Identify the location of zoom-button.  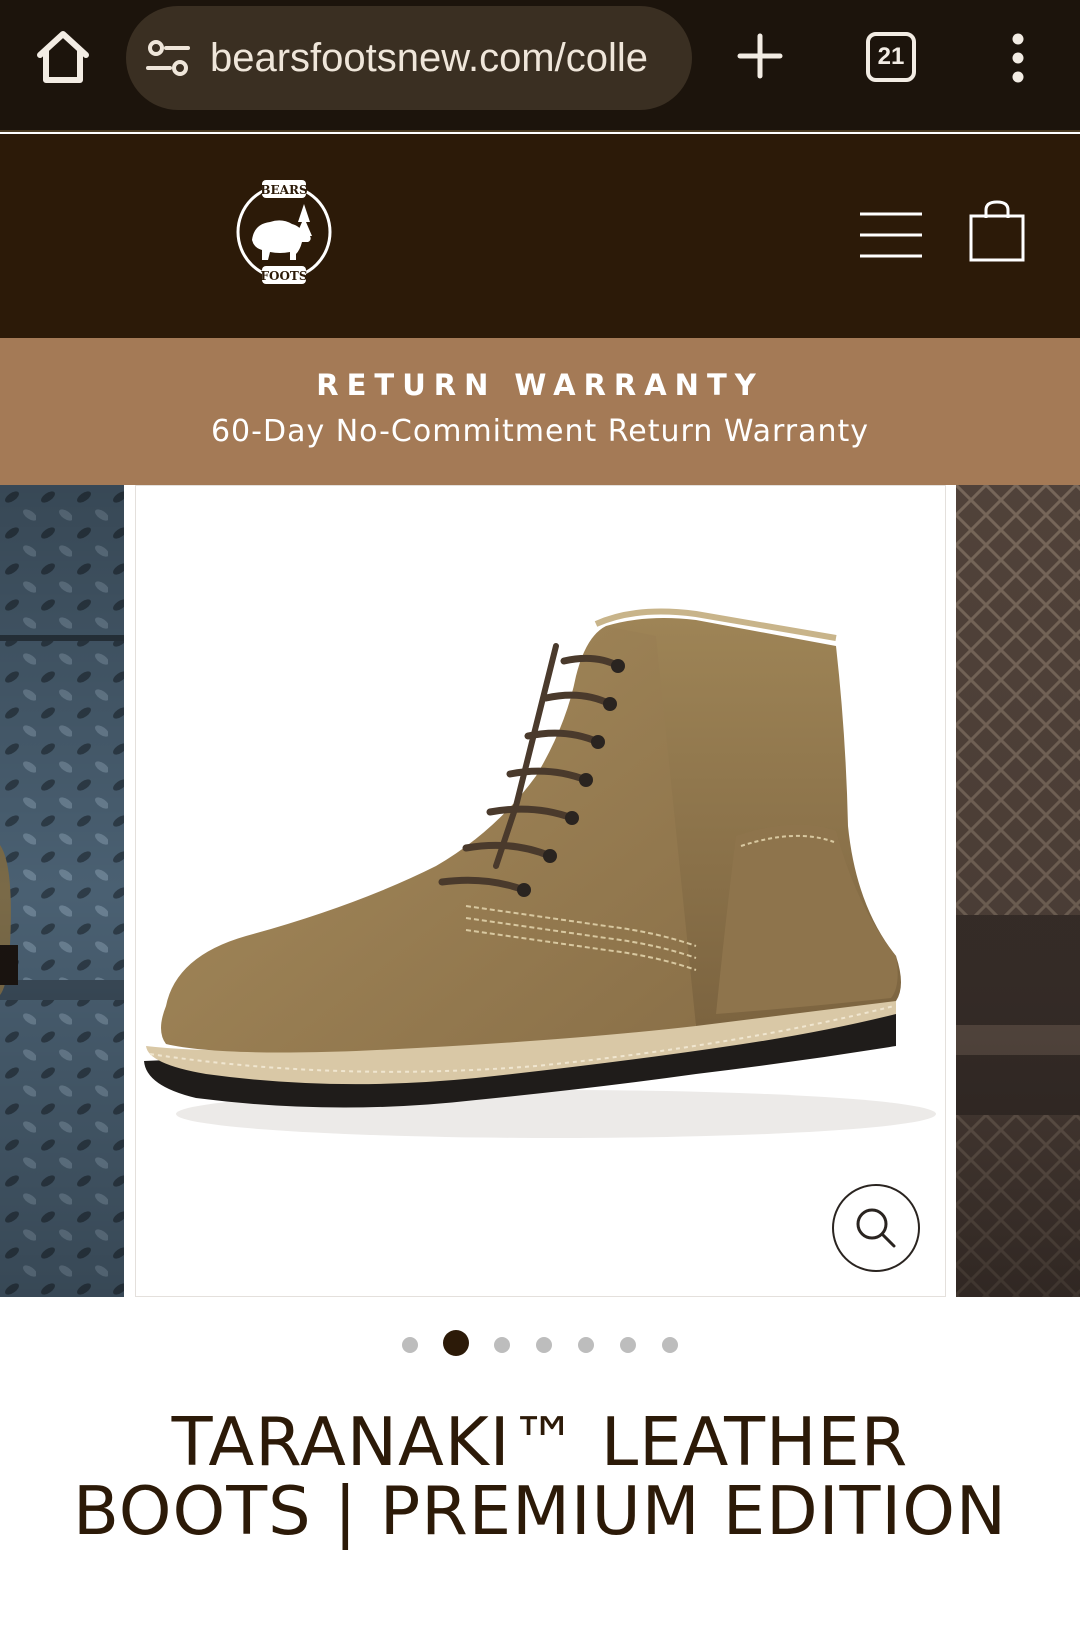
(876, 1228).